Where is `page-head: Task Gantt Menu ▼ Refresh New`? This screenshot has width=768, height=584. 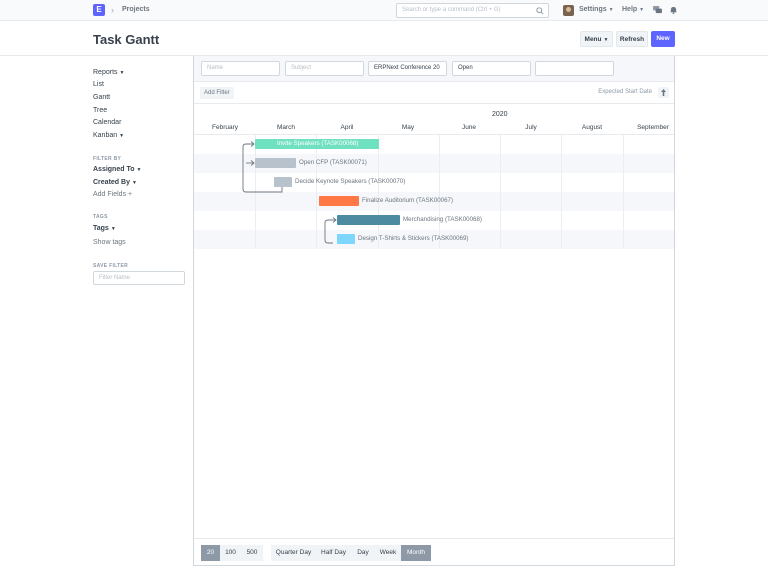
page-head: Task Gantt Menu ▼ Refresh New is located at coordinates (384, 39).